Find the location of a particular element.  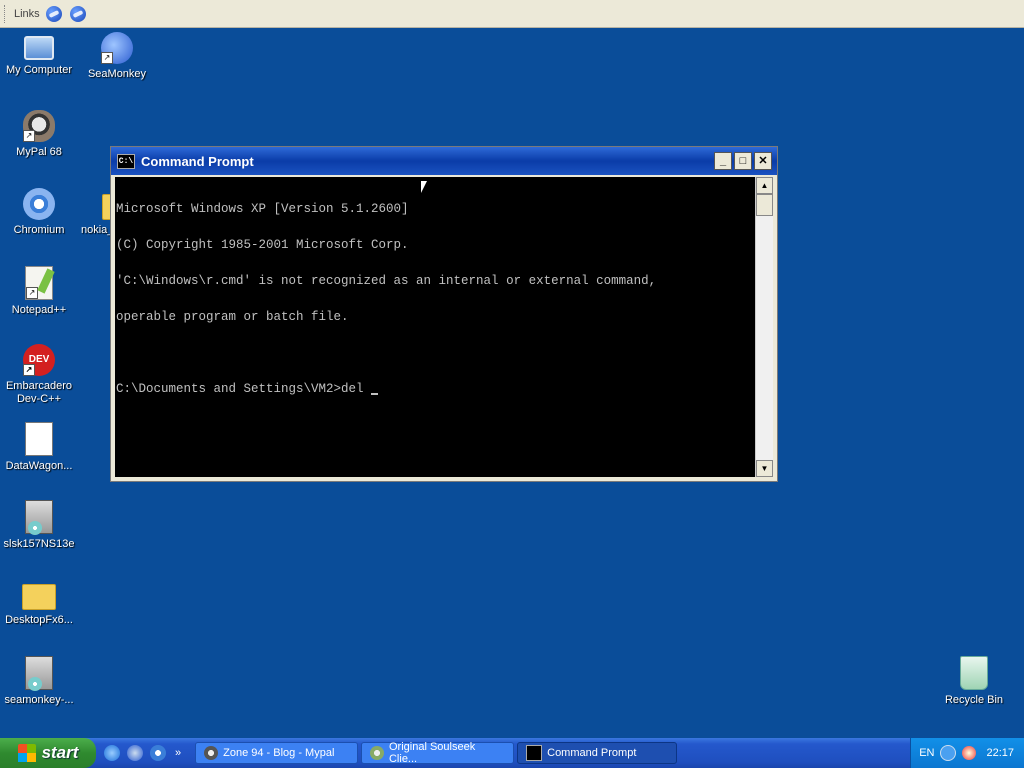

desktop-icon-label: Embarcadero Dev-C++ is located at coordinates (39, 392).